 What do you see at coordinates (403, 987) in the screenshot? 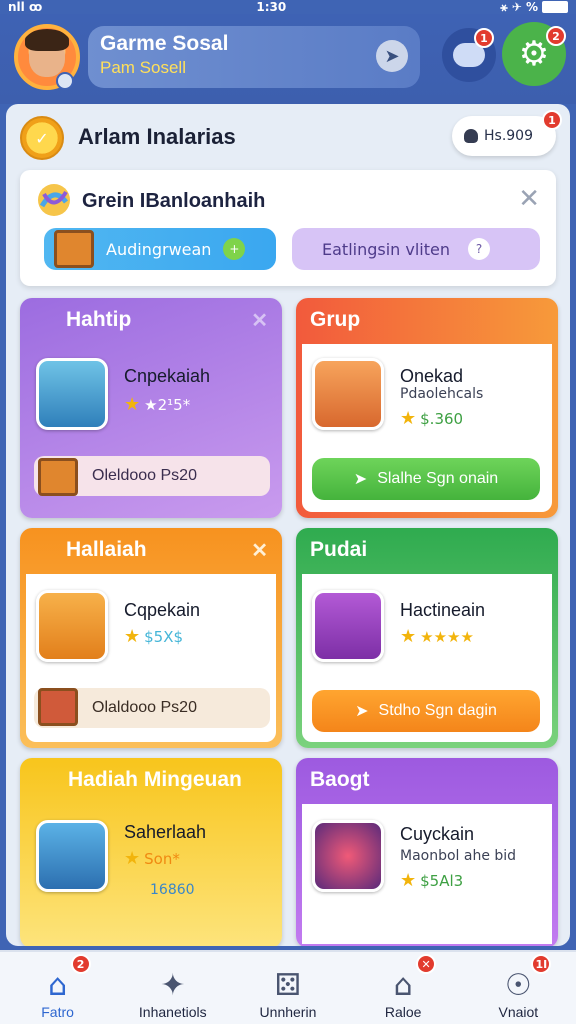
I see `nav-item-raloe: ⌂ Raloe ✕` at bounding box center [403, 987].